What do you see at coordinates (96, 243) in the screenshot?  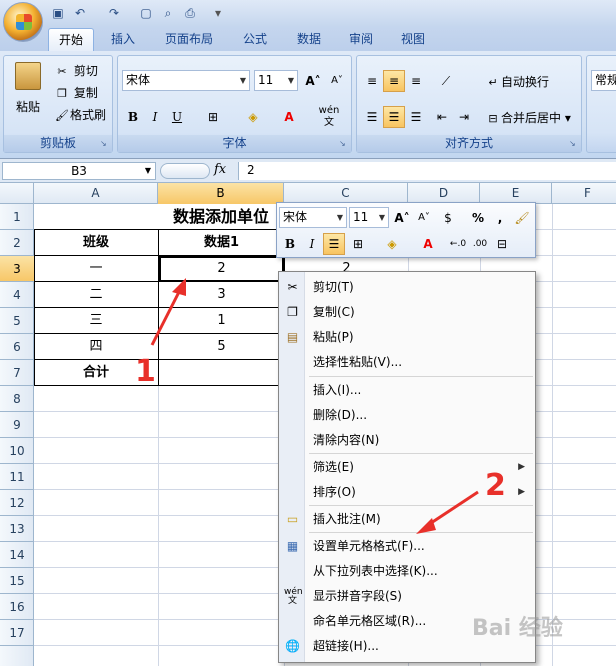 I see `header-class: 班级` at bounding box center [96, 243].